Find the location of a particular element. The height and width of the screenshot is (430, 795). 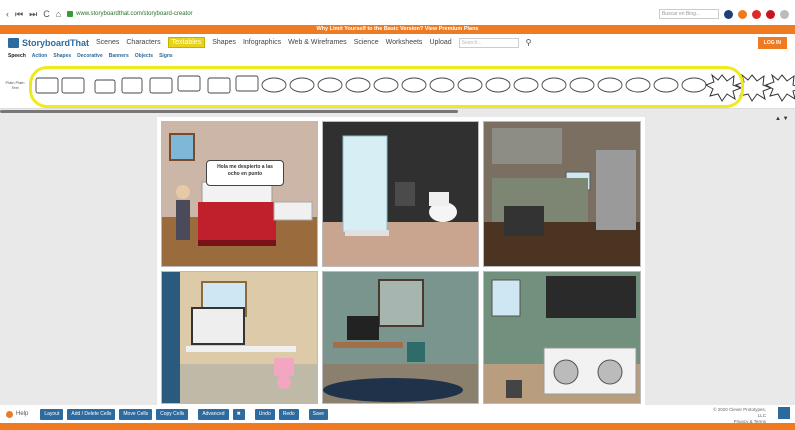

cell-laundry is located at coordinates (562, 337).